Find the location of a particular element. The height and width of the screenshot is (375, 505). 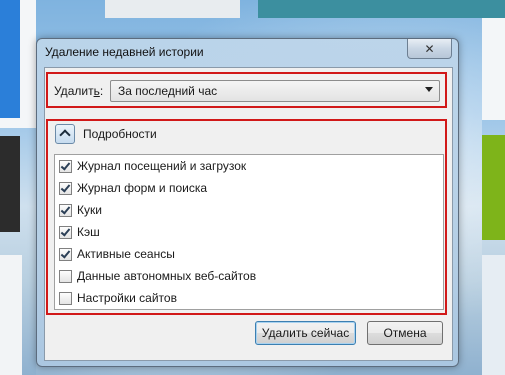

close-icon: ✕ is located at coordinates (429, 48).